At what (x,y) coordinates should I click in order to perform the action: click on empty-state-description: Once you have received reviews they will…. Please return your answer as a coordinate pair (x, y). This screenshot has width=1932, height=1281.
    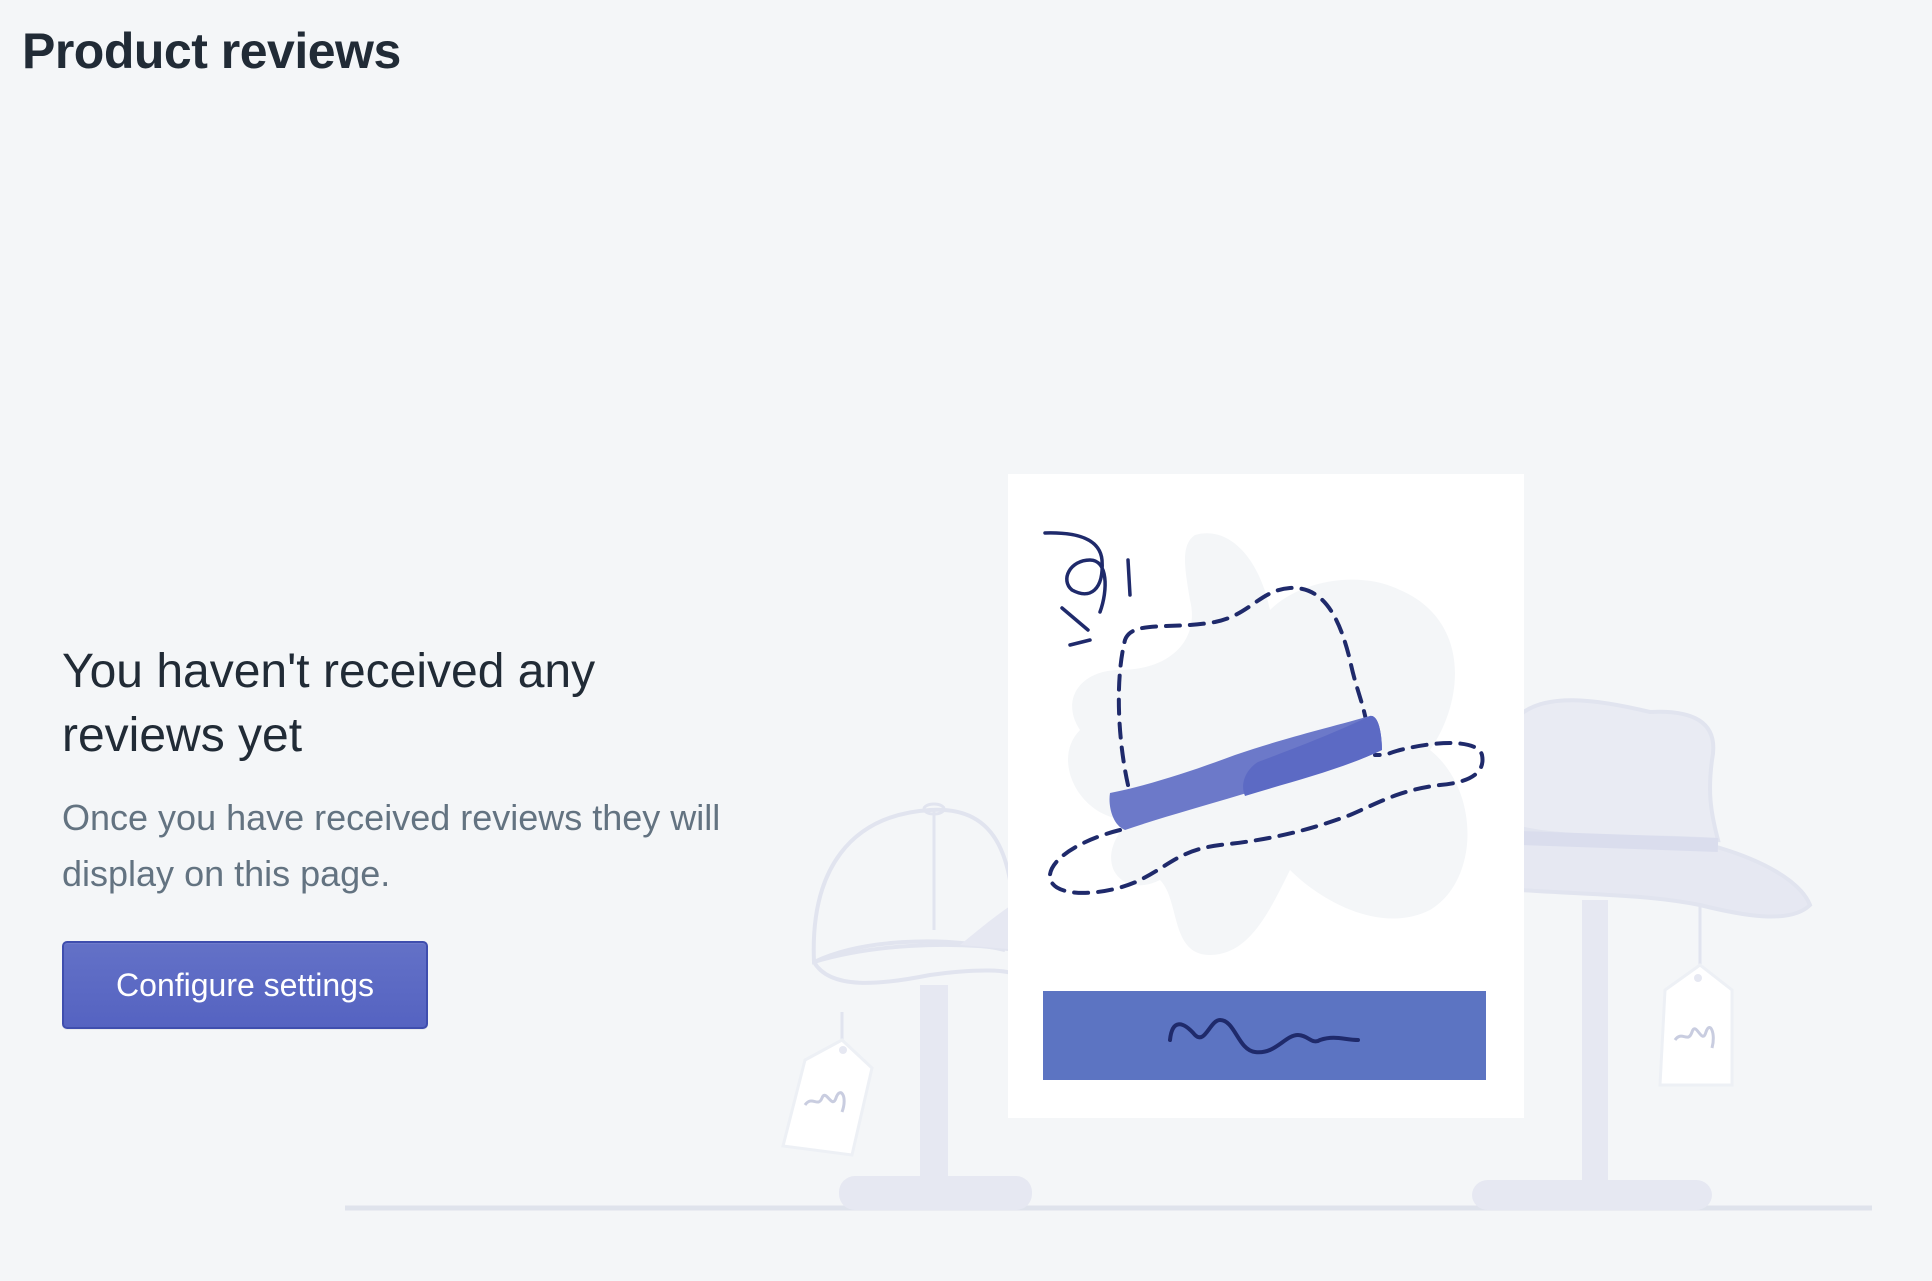
    Looking at the image, I should click on (391, 845).